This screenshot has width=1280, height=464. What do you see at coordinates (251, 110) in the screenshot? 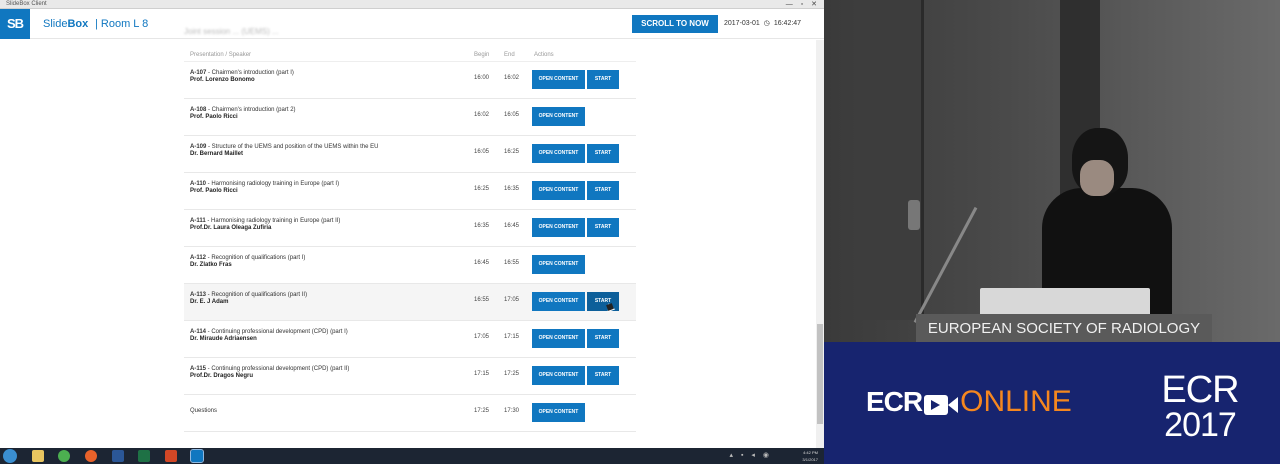
I see `presentation-title-text: - Chairmen's introduction (part 2)` at bounding box center [251, 110].